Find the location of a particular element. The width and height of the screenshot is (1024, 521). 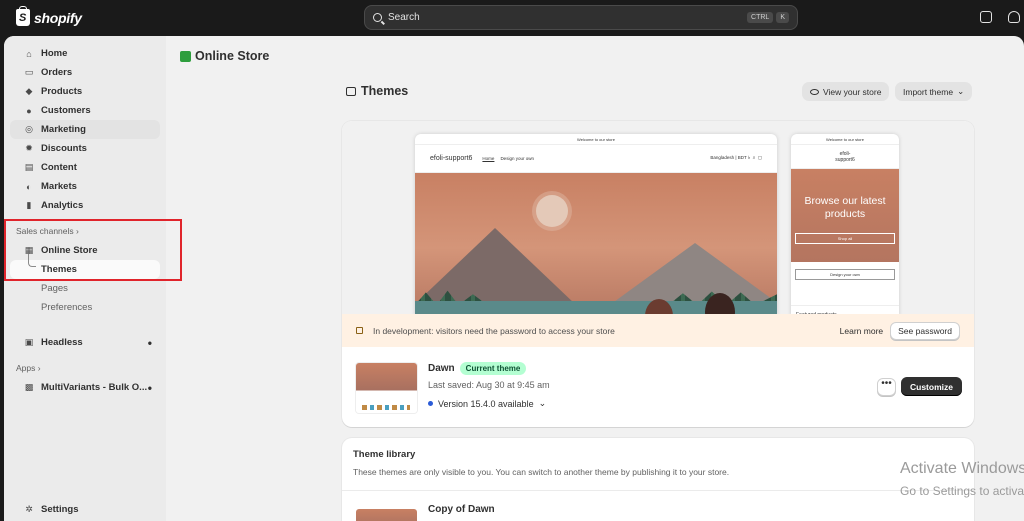

top-bar: S shopify Search CTRL K is located at coordinates (512, 18).